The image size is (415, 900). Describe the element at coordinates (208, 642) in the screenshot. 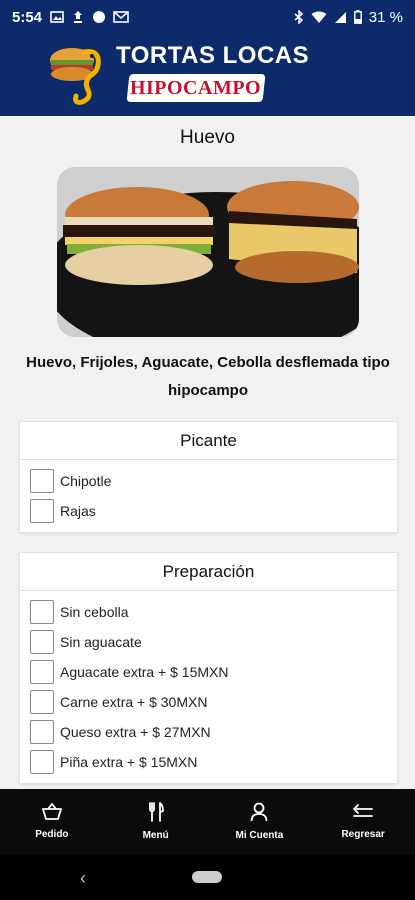

I see `option-sin-aguacate: Sin aguacate` at that location.